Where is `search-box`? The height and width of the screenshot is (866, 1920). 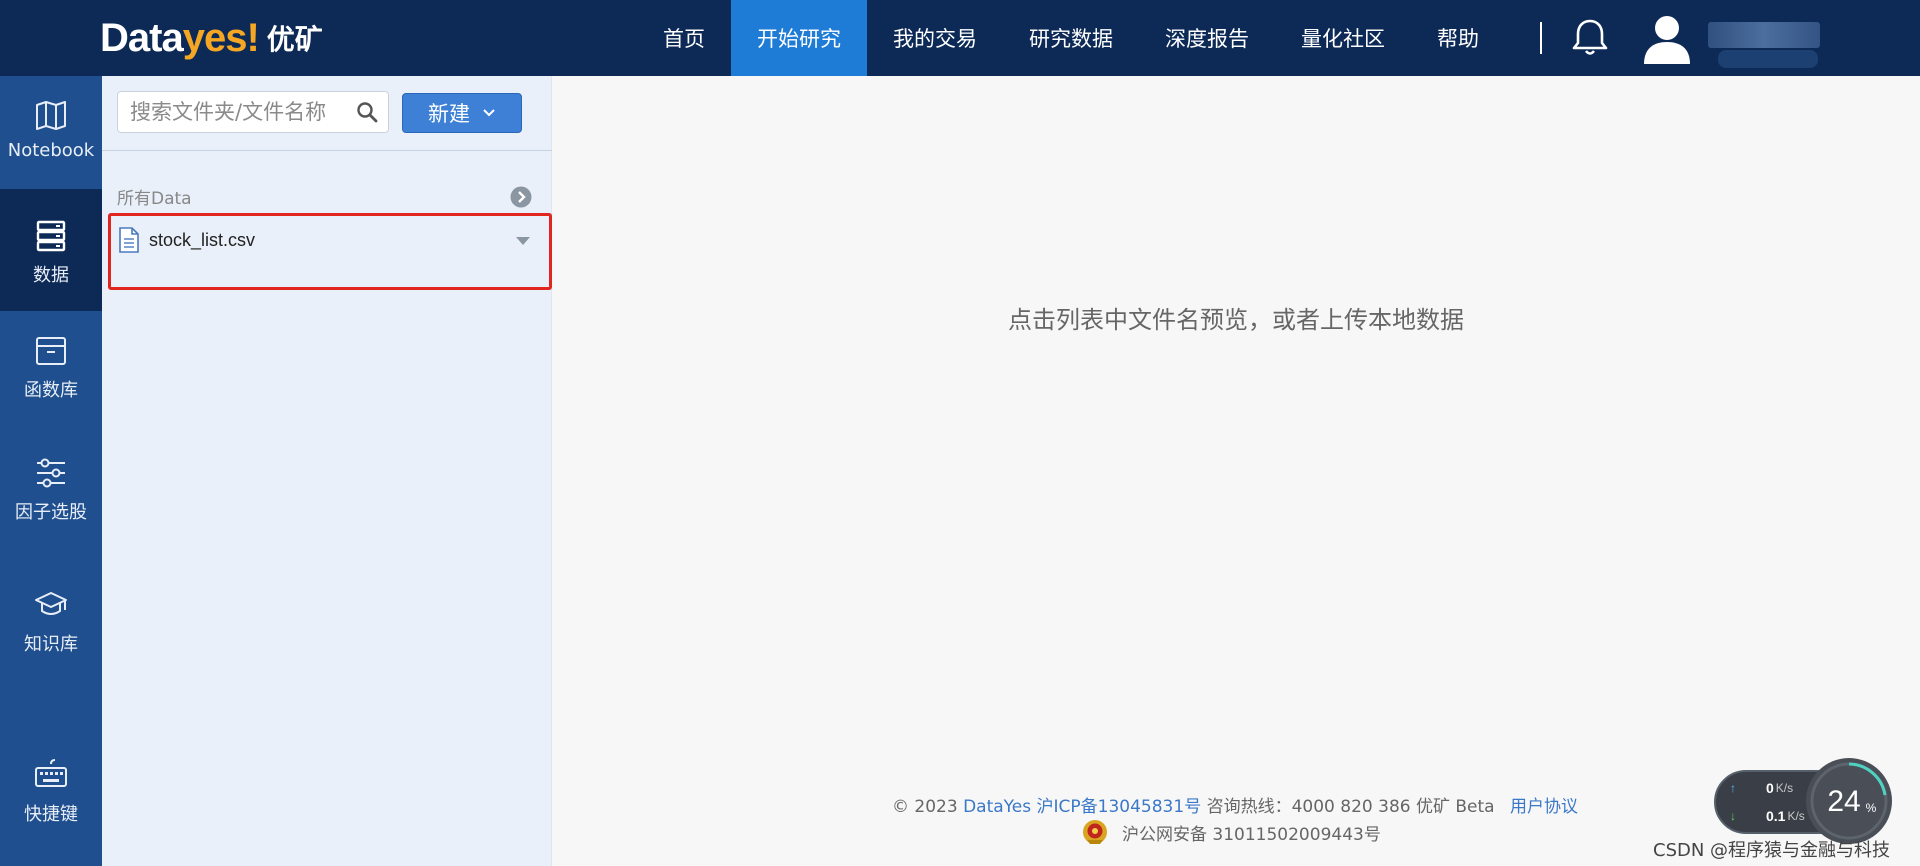
search-box is located at coordinates (253, 112).